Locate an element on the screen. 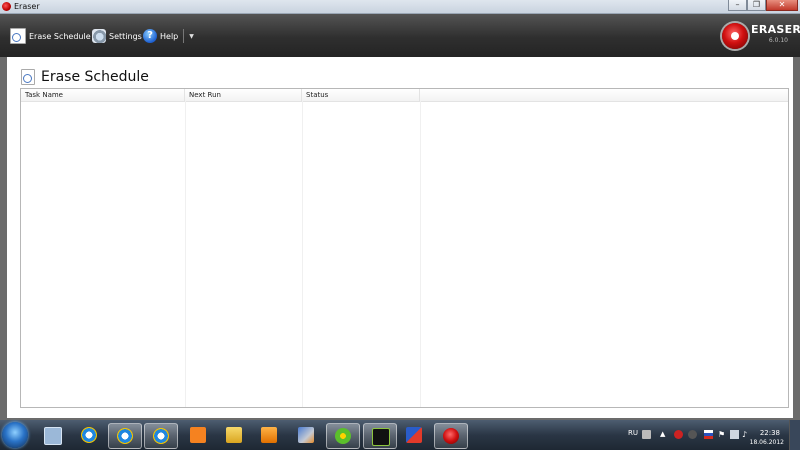 The width and height of the screenshot is (800, 450). column-header-next-run: Next Run is located at coordinates (243, 95).